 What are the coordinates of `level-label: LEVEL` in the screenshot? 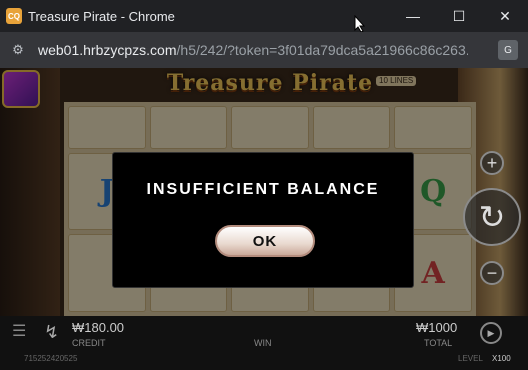 It's located at (470, 358).